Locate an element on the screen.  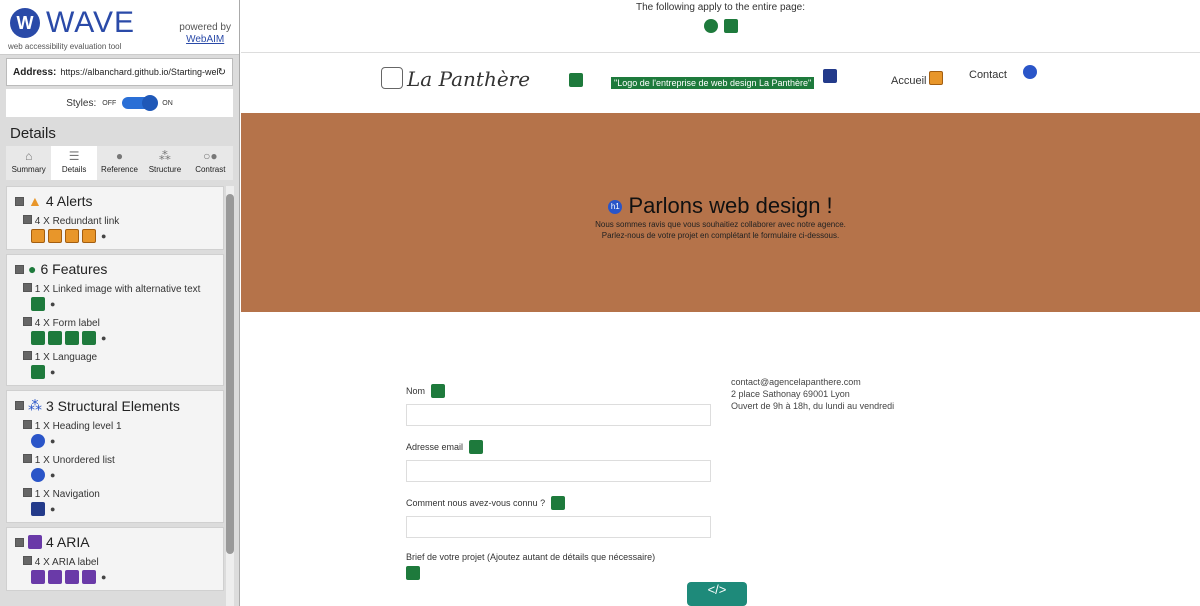
hero-title: h1 Parlons web design ! is located at coordinates (720, 206).